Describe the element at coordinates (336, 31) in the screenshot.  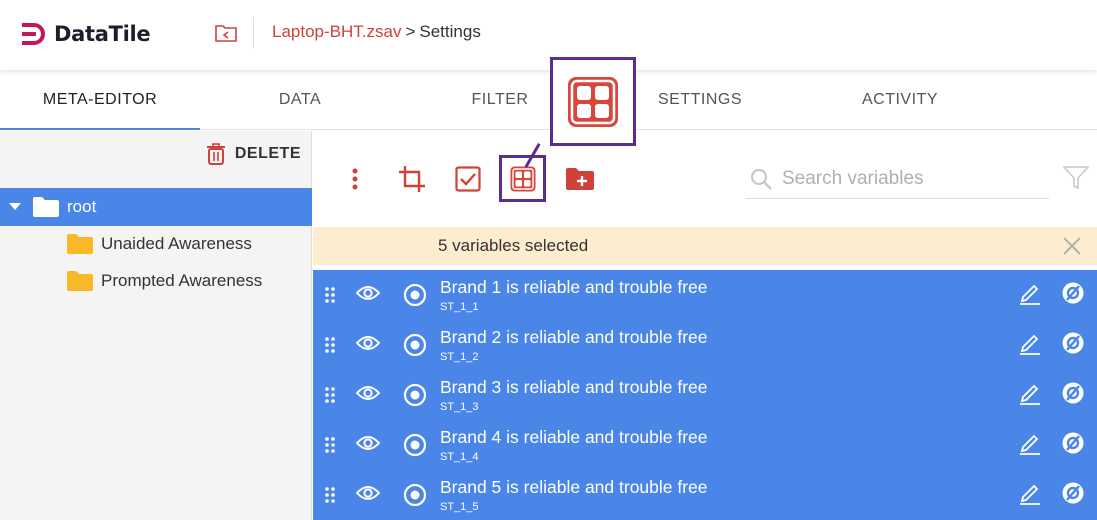
I see `breadcrumb-file-link: Laptop-BHT.zsav` at that location.